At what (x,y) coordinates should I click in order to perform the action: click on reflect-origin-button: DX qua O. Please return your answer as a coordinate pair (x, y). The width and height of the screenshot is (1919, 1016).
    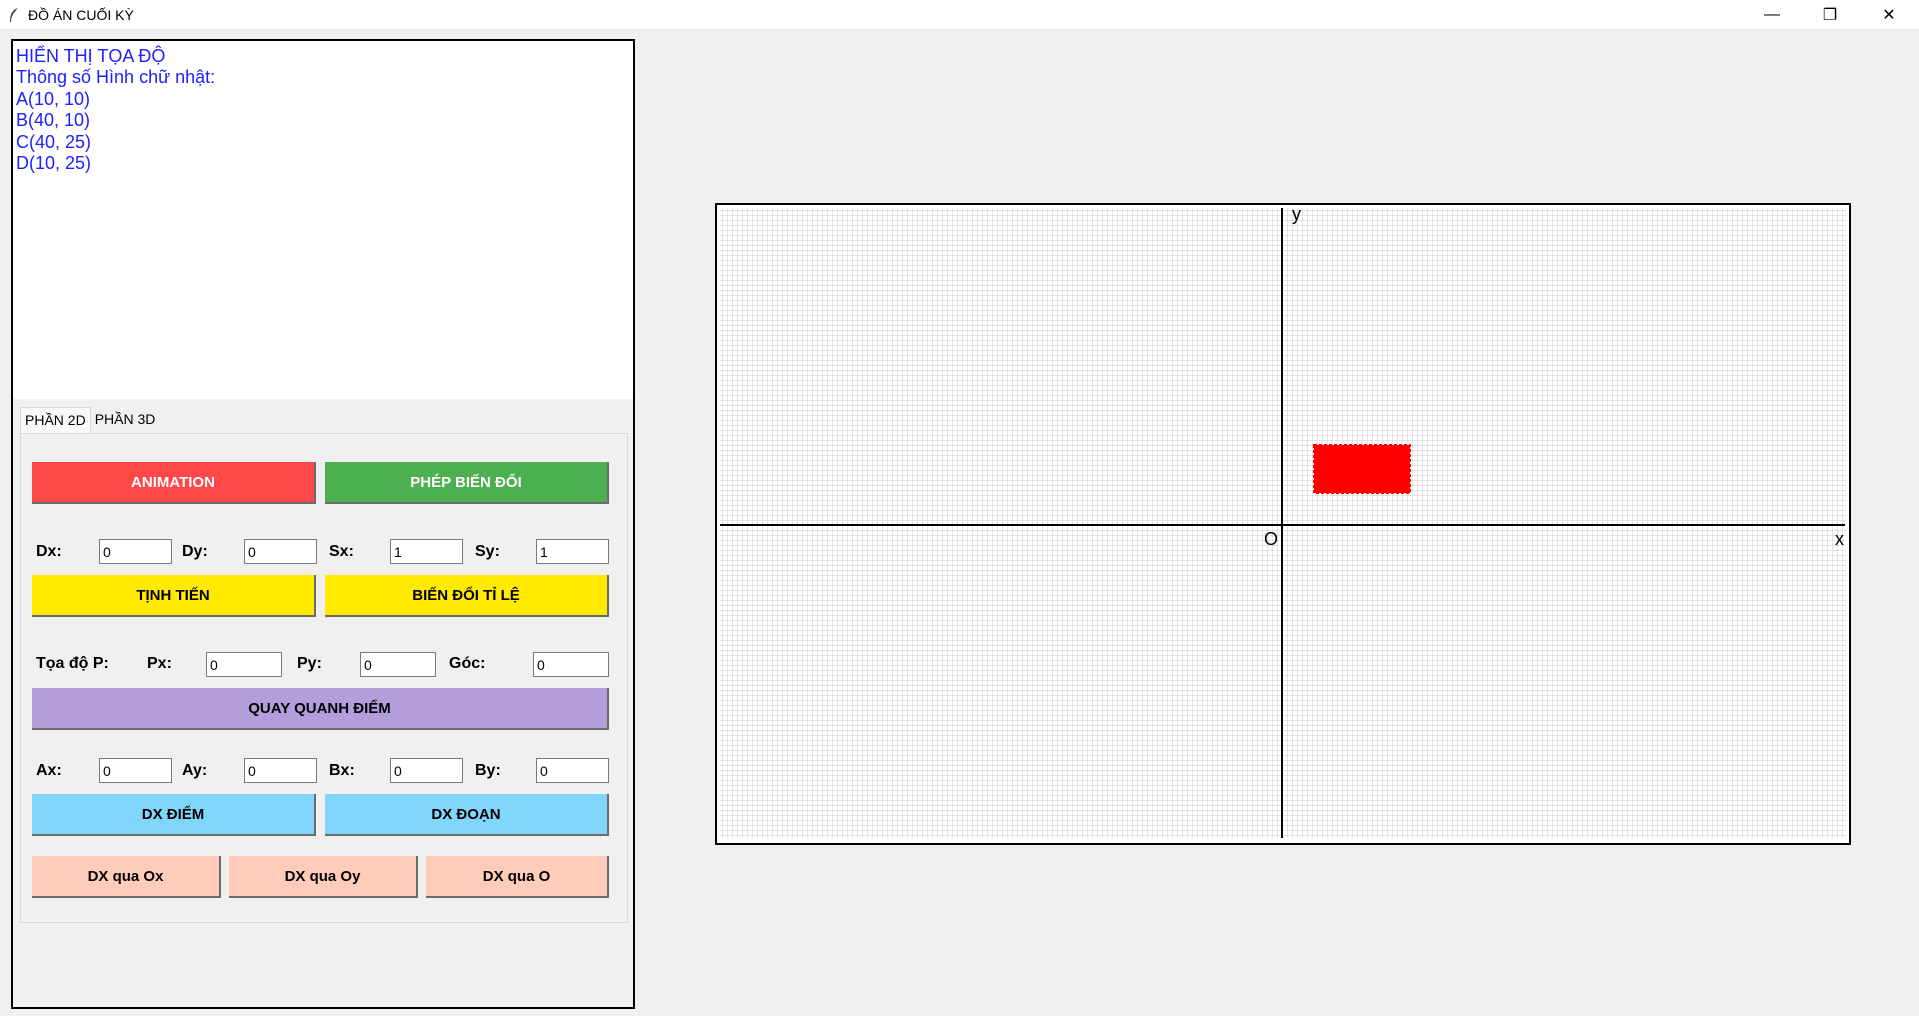
    Looking at the image, I should click on (517, 877).